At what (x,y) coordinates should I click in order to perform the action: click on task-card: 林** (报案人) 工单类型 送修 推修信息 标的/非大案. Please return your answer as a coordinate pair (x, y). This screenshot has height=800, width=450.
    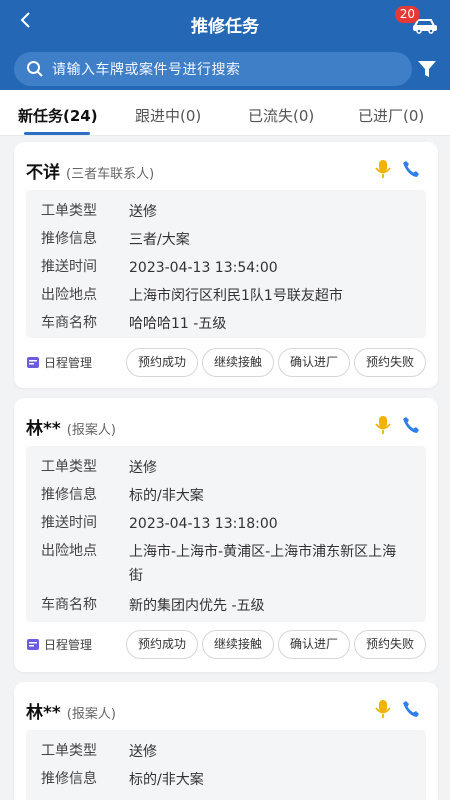
    Looking at the image, I should click on (226, 741).